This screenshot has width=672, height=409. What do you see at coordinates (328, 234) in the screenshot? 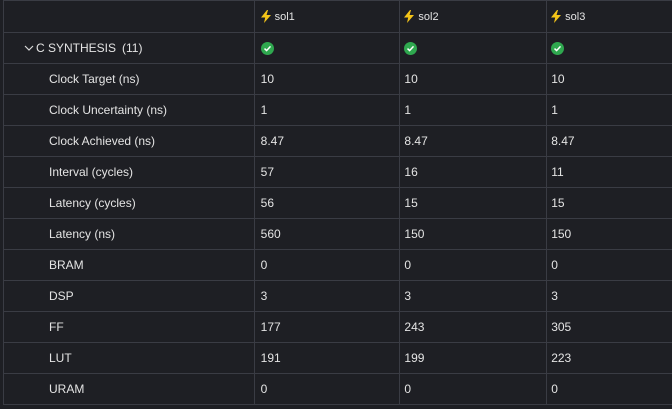
I see `cell-value: 560` at bounding box center [328, 234].